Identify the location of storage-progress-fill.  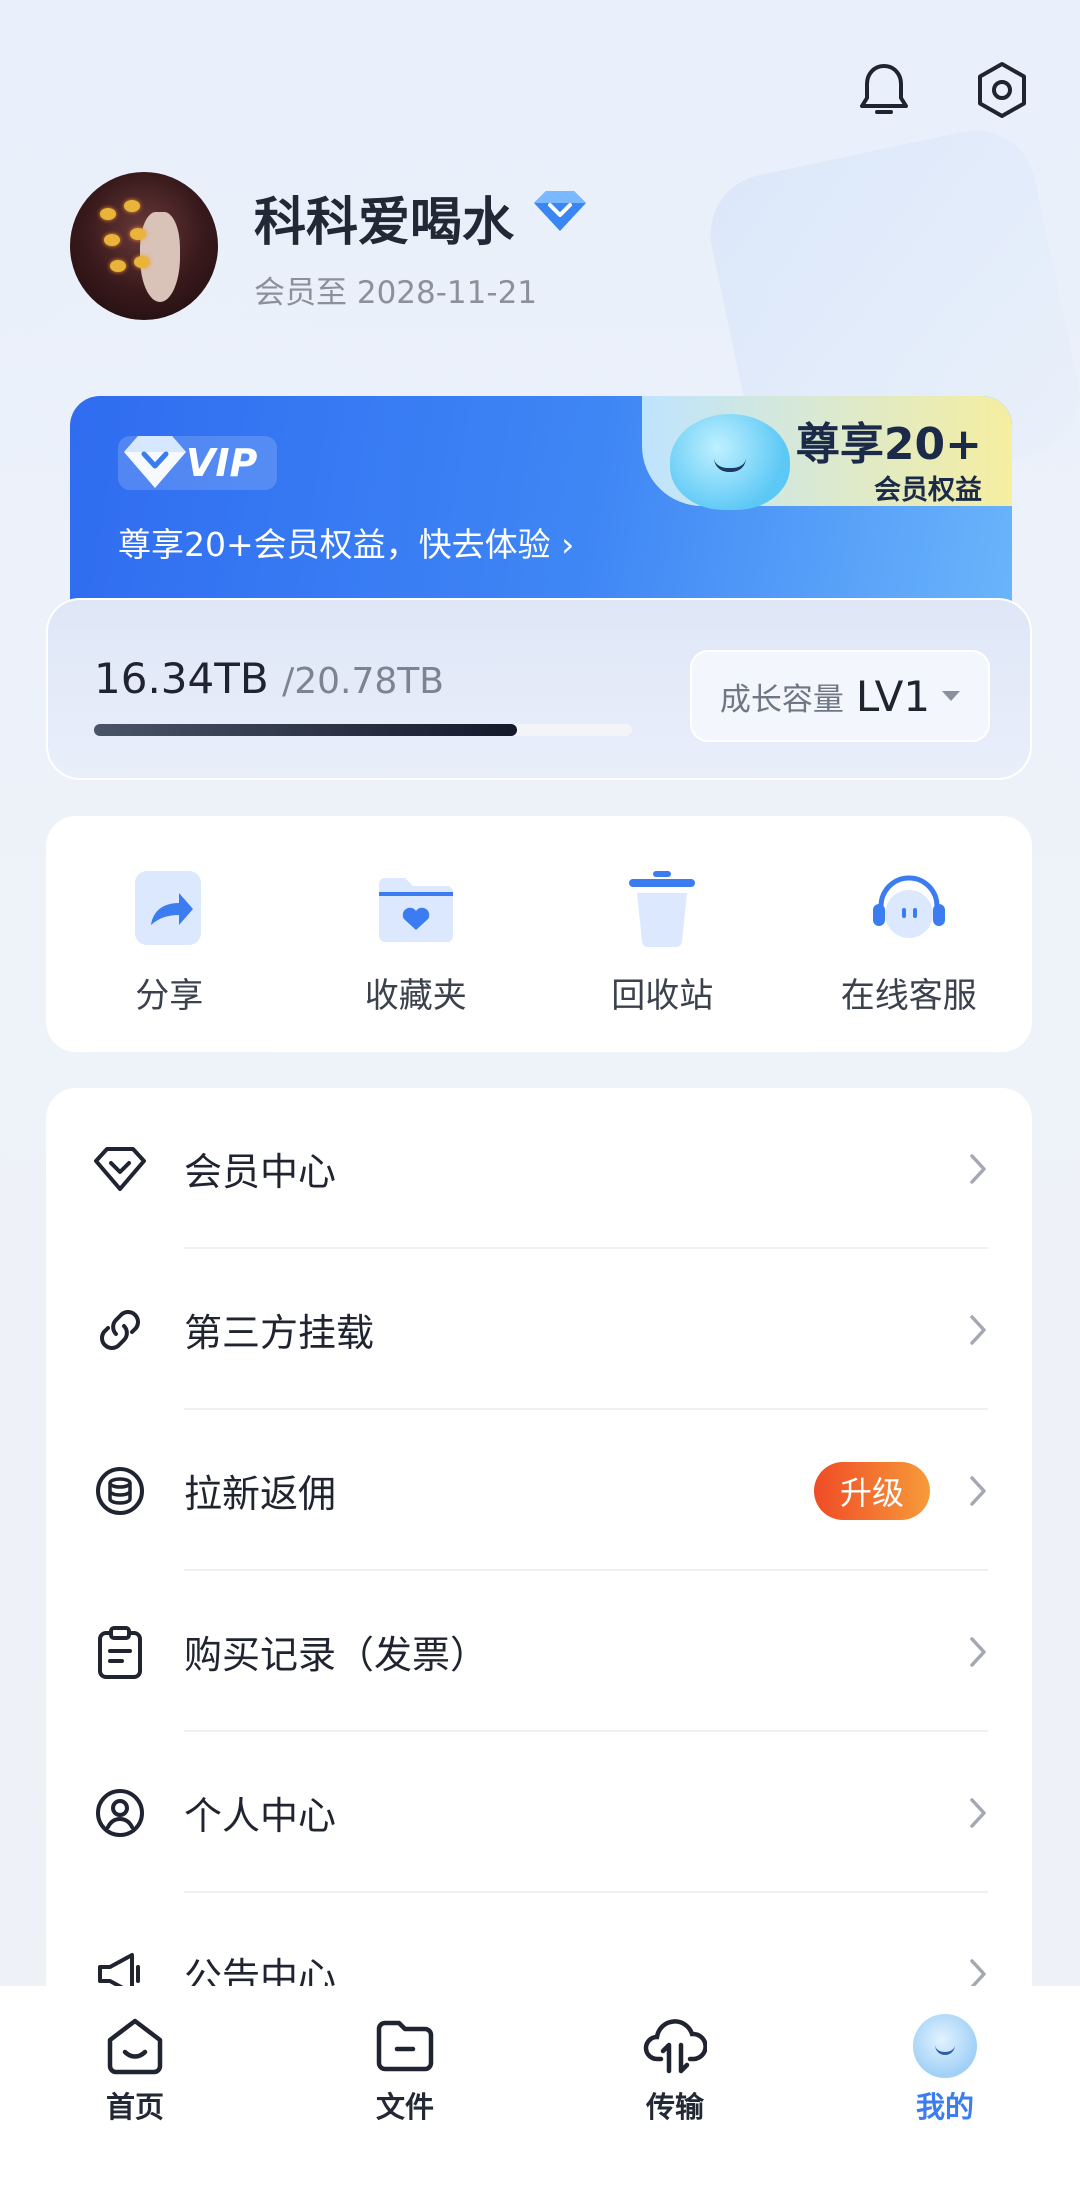
(305, 730).